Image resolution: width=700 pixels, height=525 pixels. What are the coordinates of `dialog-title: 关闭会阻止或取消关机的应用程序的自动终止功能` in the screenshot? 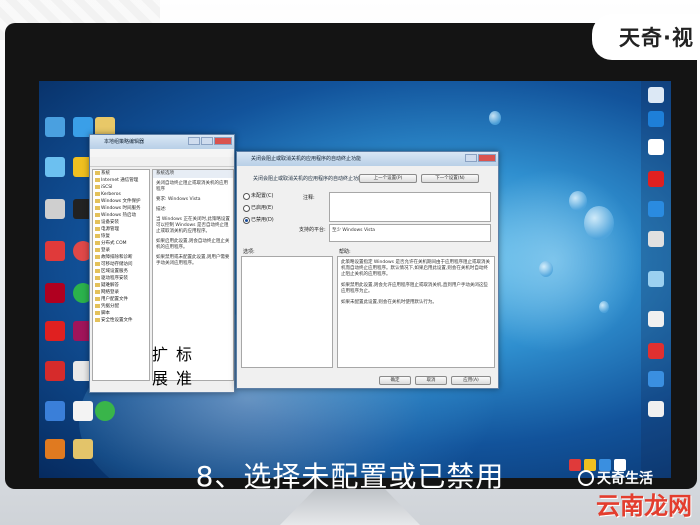 It's located at (306, 159).